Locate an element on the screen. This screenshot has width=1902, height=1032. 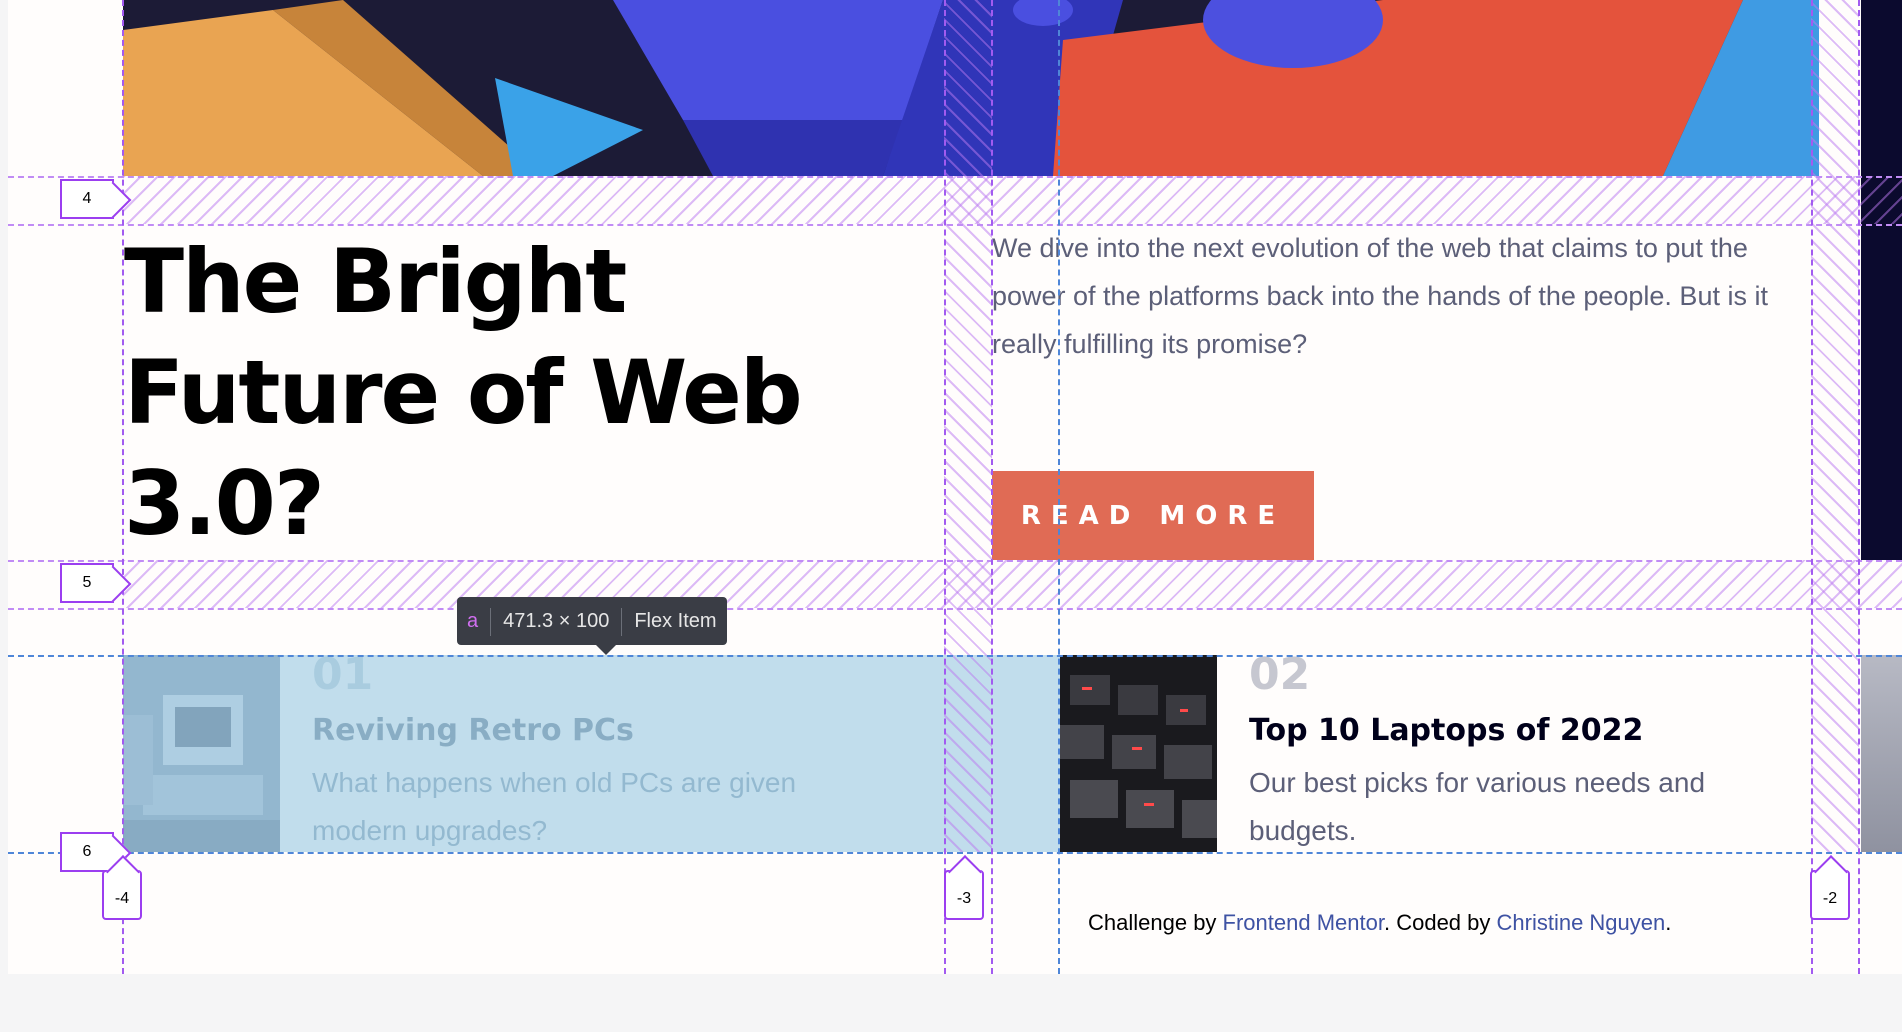
author-link: Christine Nguyen is located at coordinates (1581, 922).